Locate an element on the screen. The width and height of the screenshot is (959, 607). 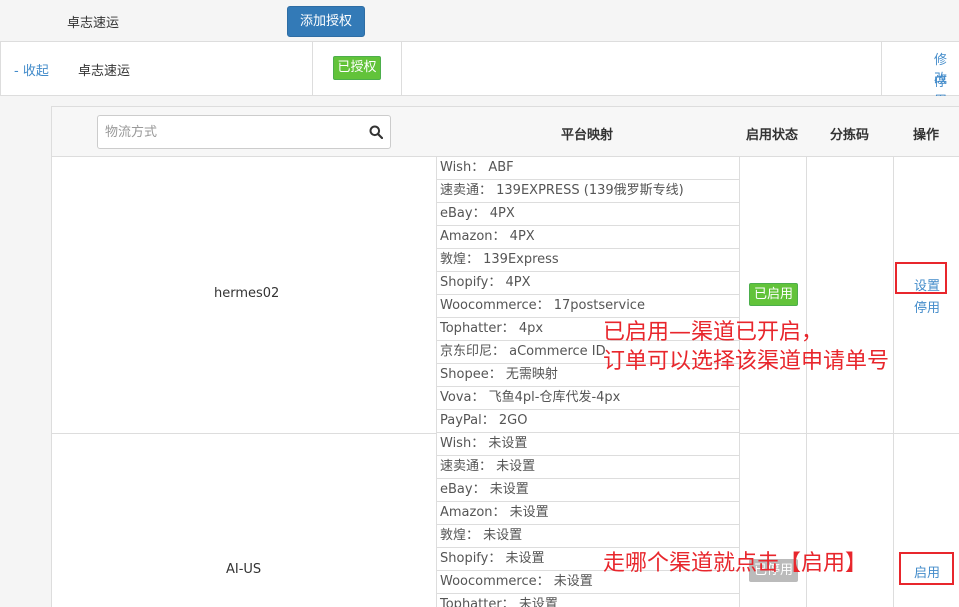
settings-link: 设置 is located at coordinates (927, 284).